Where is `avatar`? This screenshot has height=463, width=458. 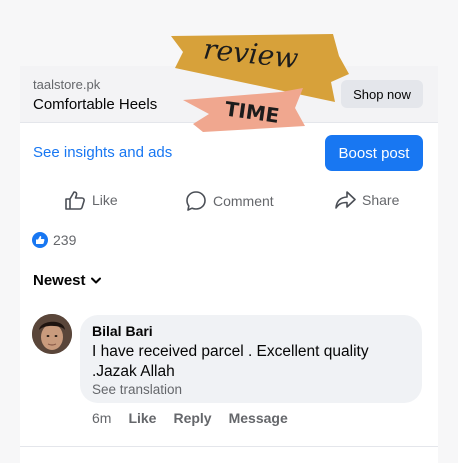 avatar is located at coordinates (52, 334).